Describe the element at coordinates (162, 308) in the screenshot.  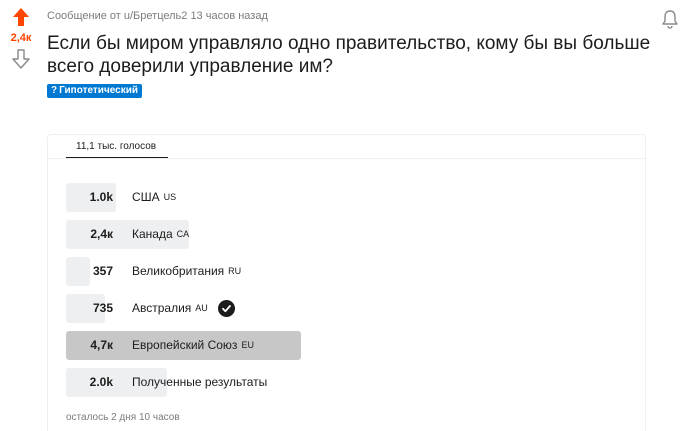
I see `poll-option-label: Австралия` at that location.